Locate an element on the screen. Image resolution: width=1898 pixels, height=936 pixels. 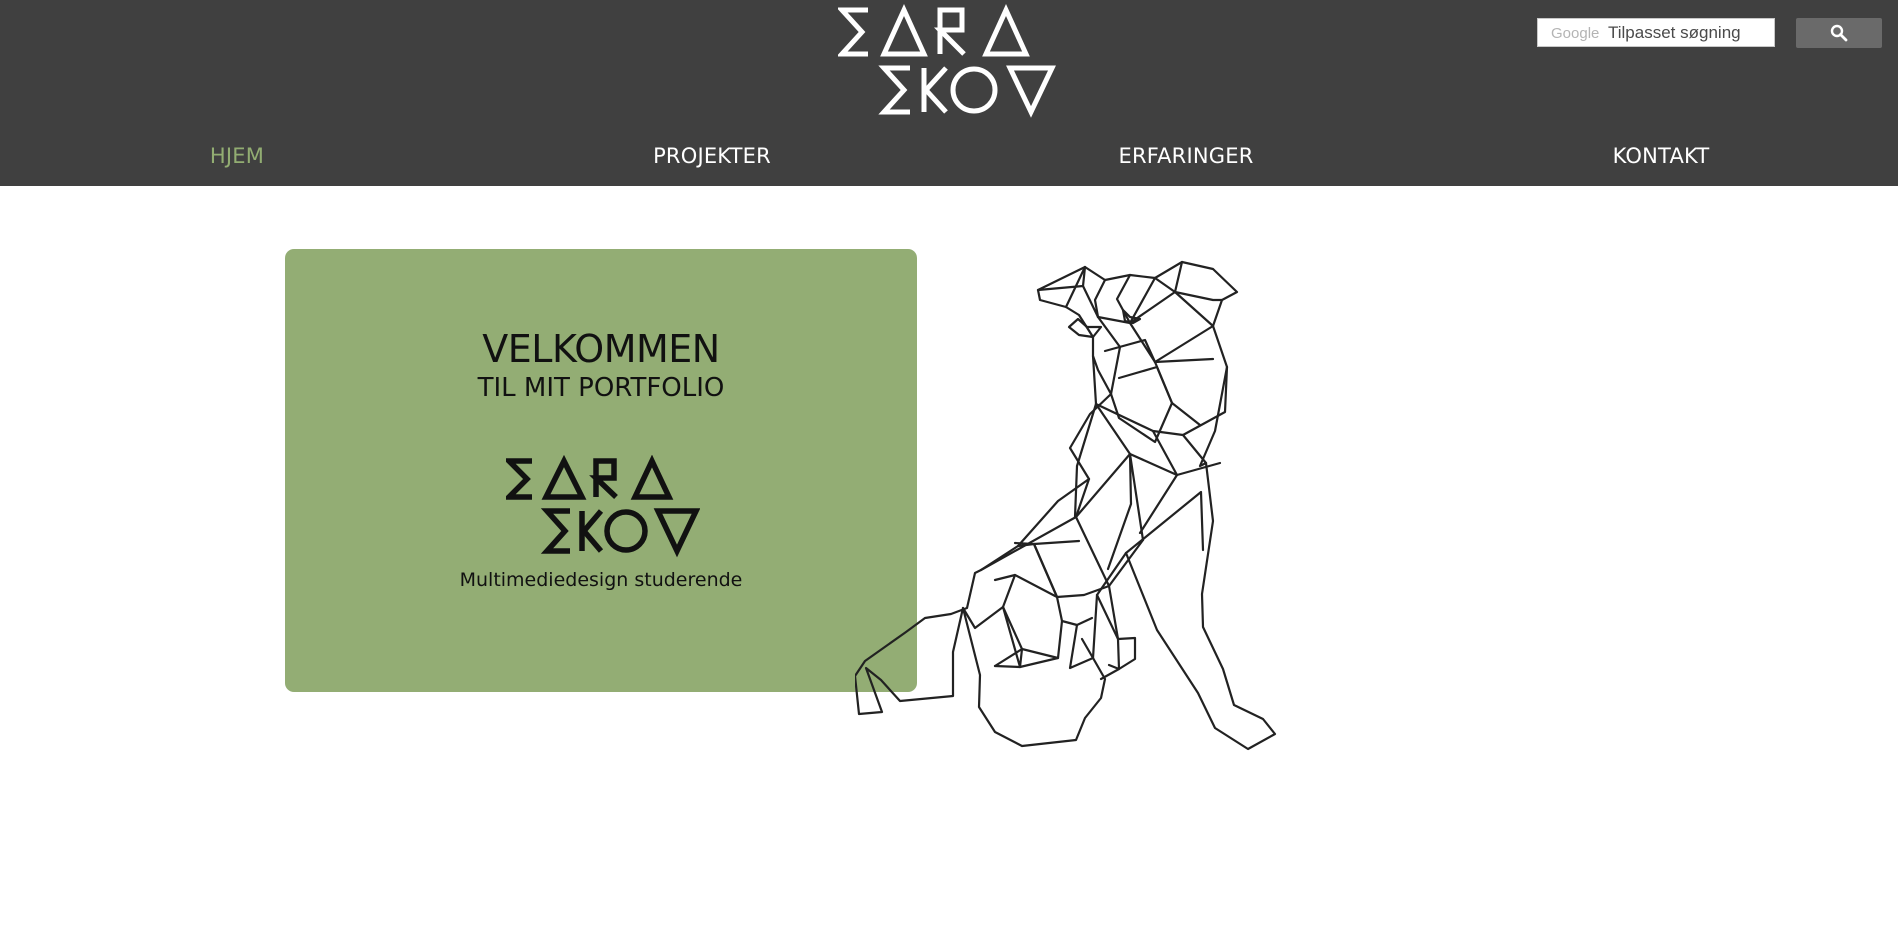
search-field-wrapper: Google is located at coordinates (1656, 32).